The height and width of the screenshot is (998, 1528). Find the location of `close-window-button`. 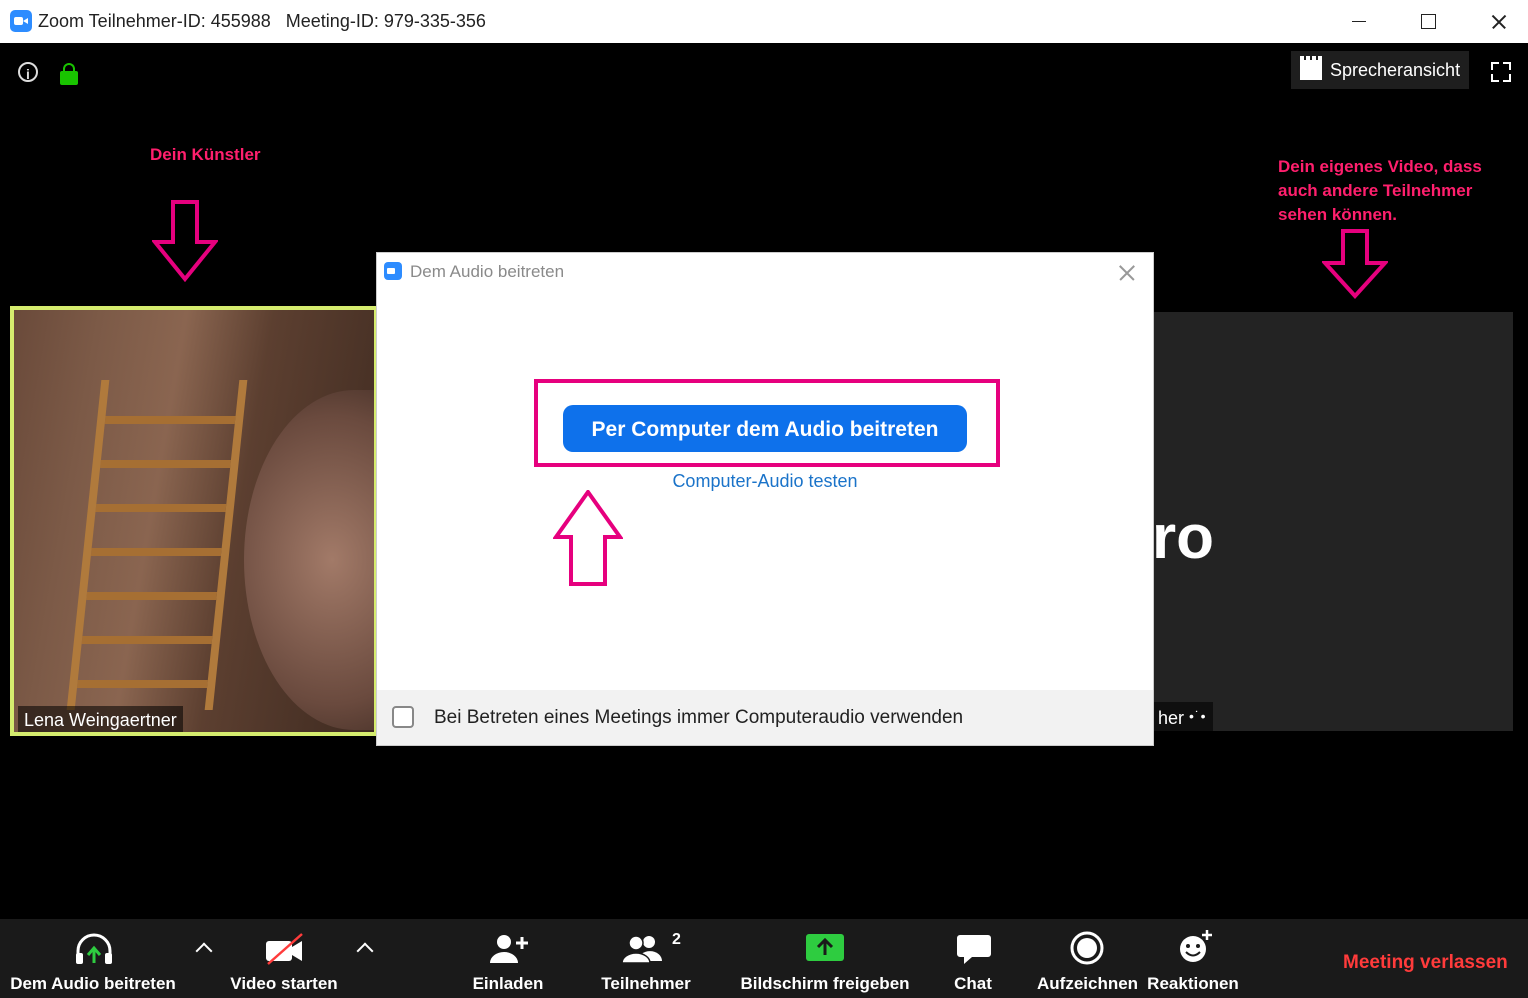

close-window-button is located at coordinates (1495, 21).